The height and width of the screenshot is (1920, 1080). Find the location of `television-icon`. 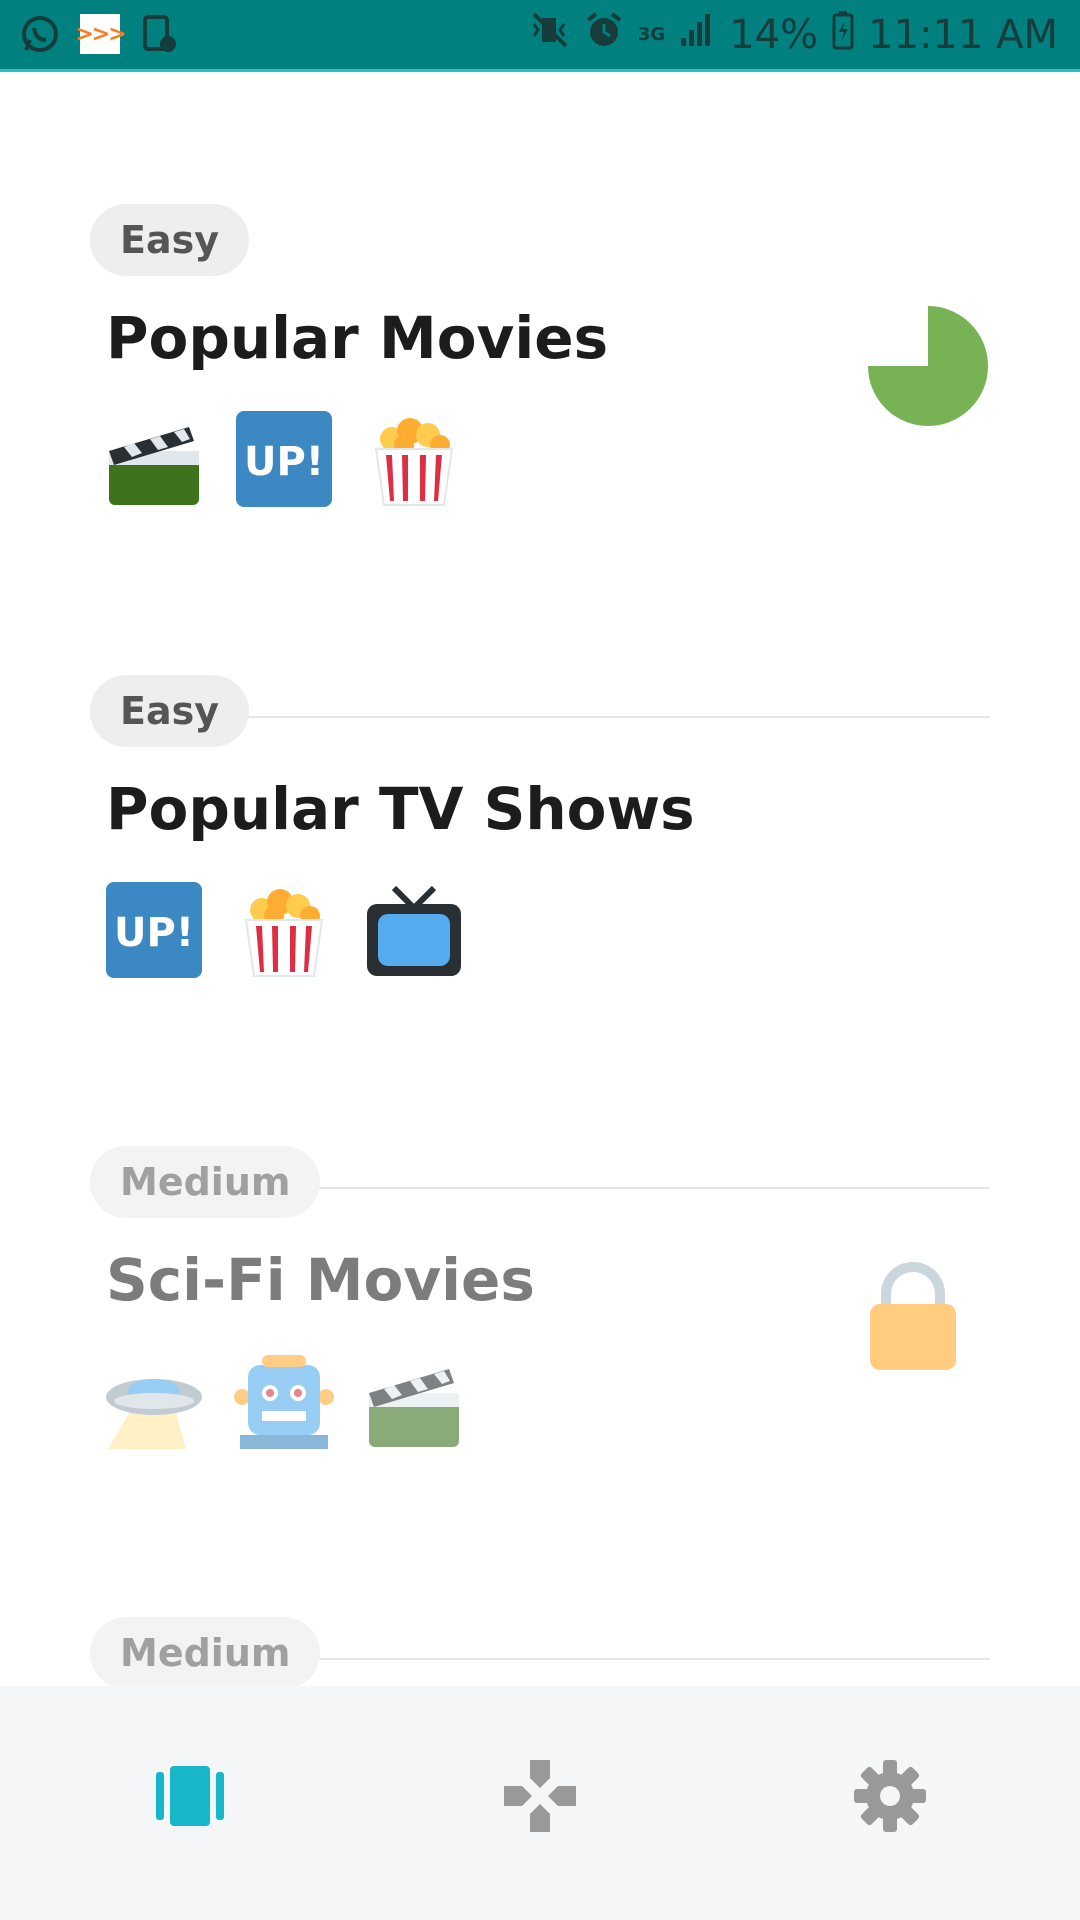

television-icon is located at coordinates (414, 930).